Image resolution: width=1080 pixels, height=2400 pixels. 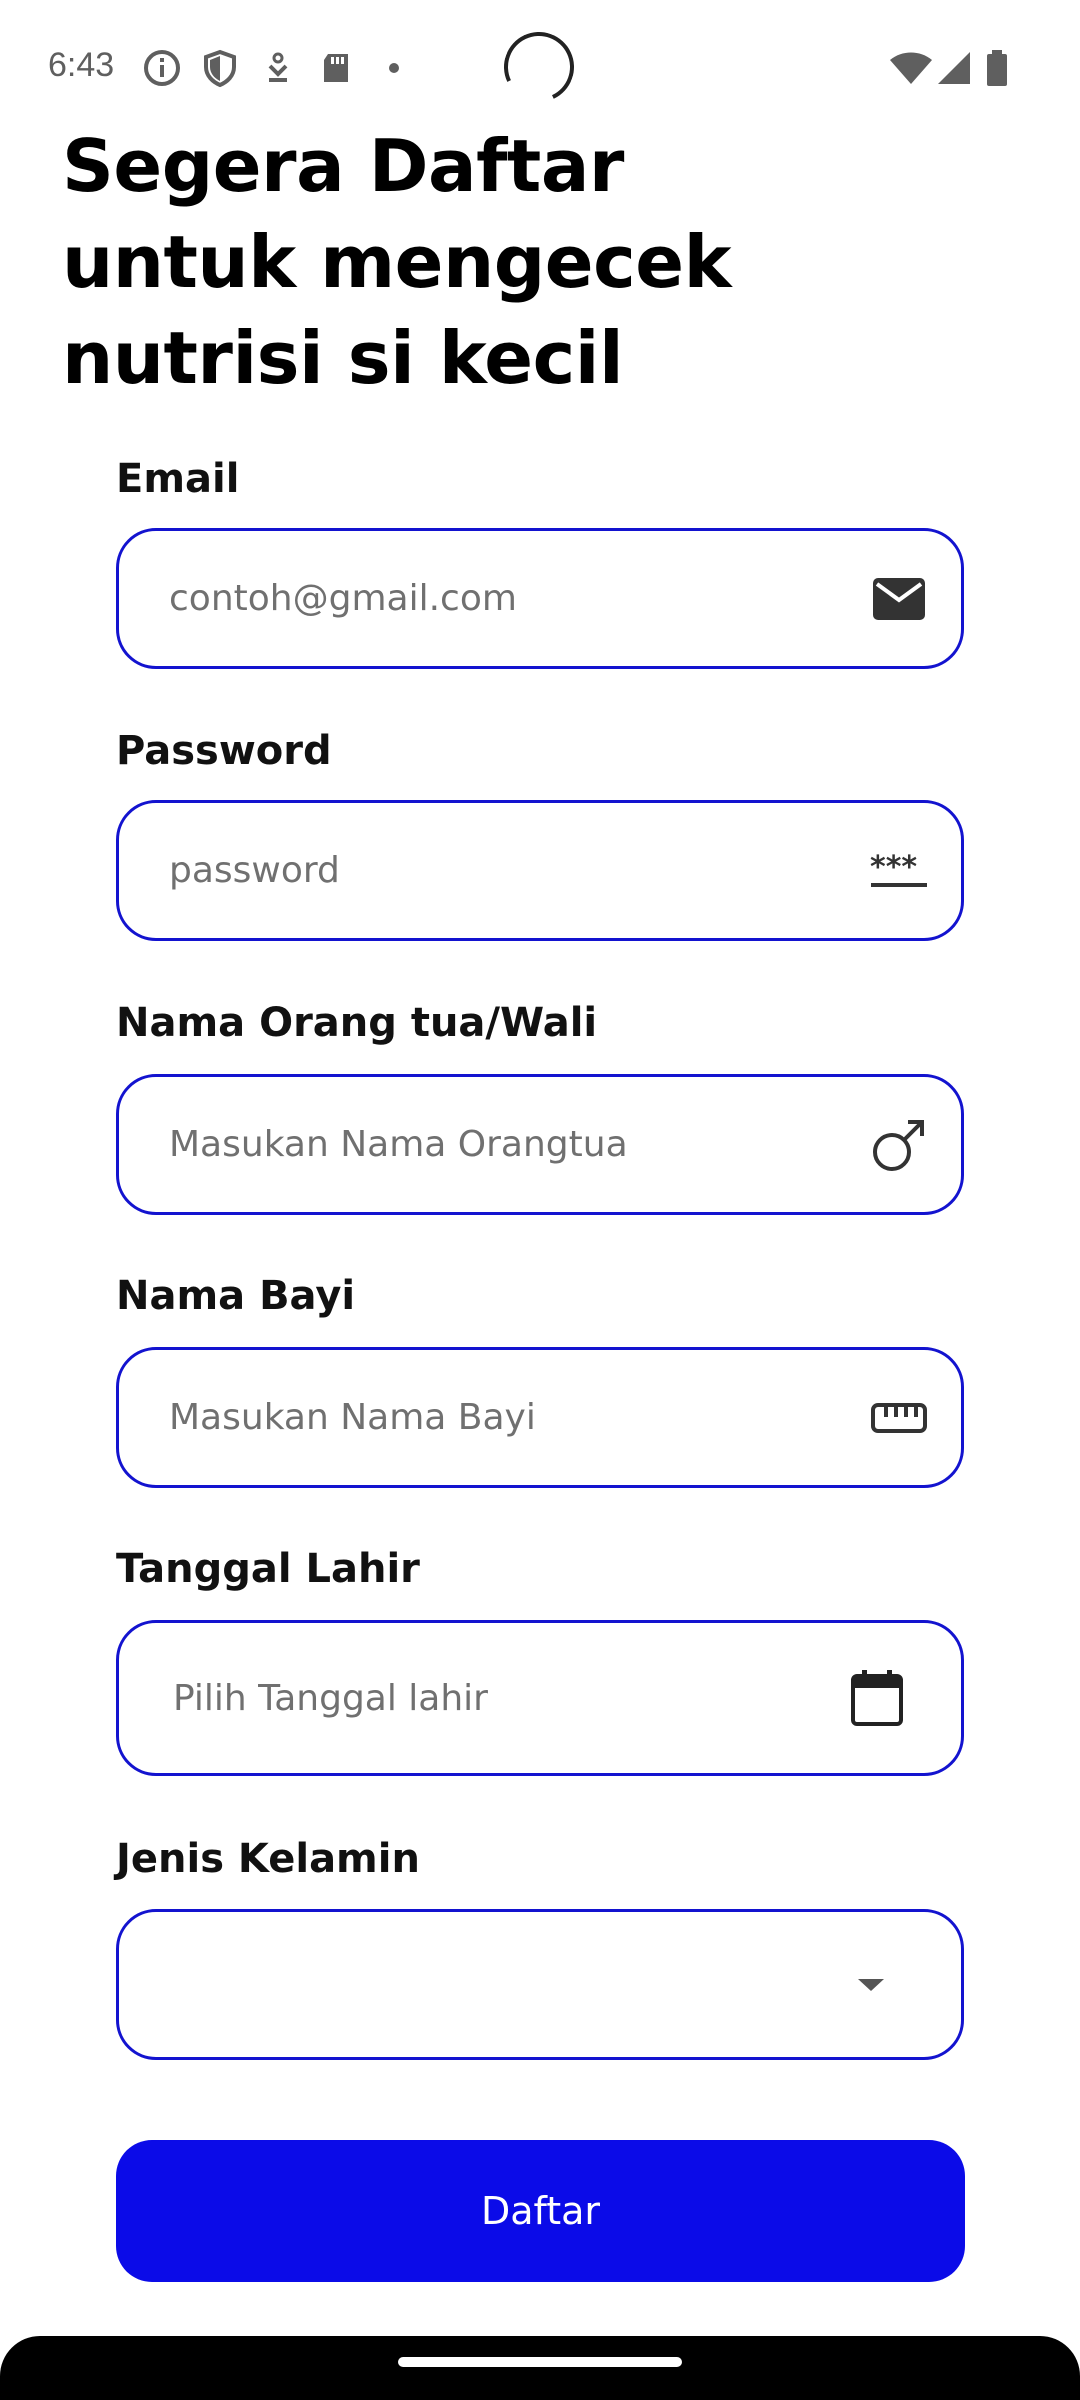 I want to click on loading-spinner-icon, so click(x=539, y=67).